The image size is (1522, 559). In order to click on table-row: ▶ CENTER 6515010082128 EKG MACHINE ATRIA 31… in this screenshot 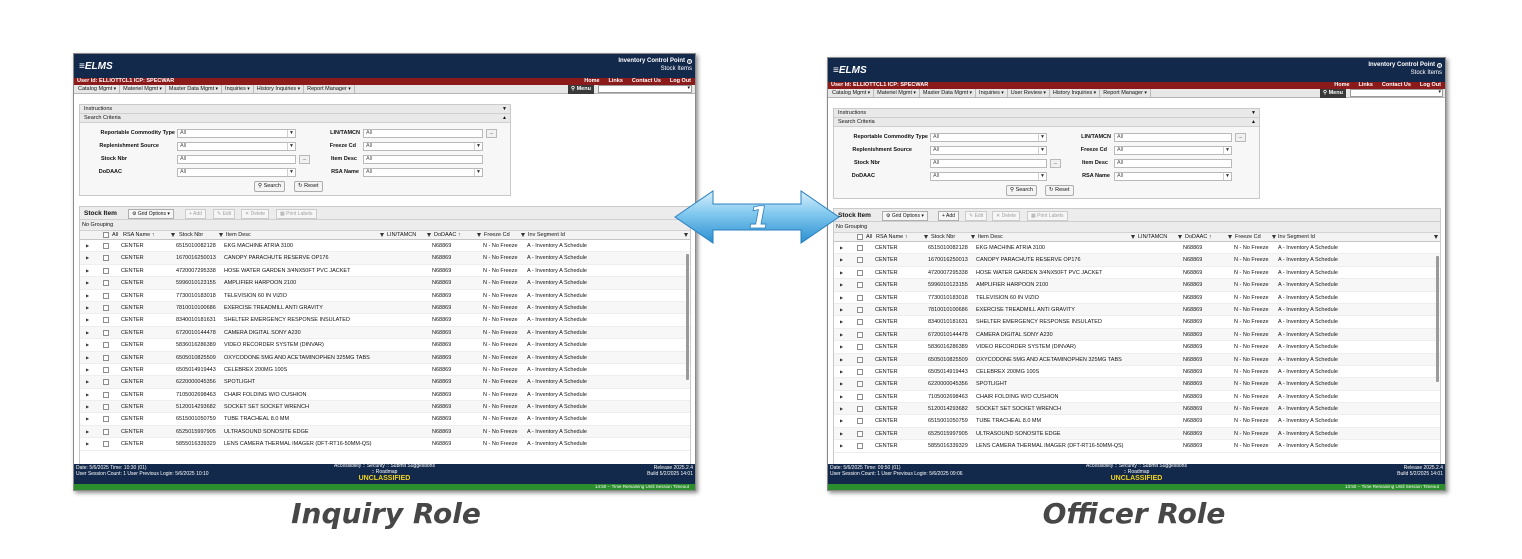, I will do `click(1137, 248)`.